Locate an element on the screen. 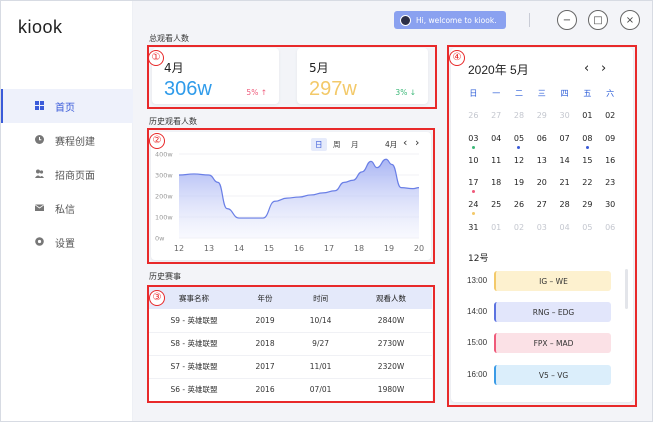 Image resolution: width=653 pixels, height=422 pixels. weekday-label: 日 is located at coordinates (473, 93).